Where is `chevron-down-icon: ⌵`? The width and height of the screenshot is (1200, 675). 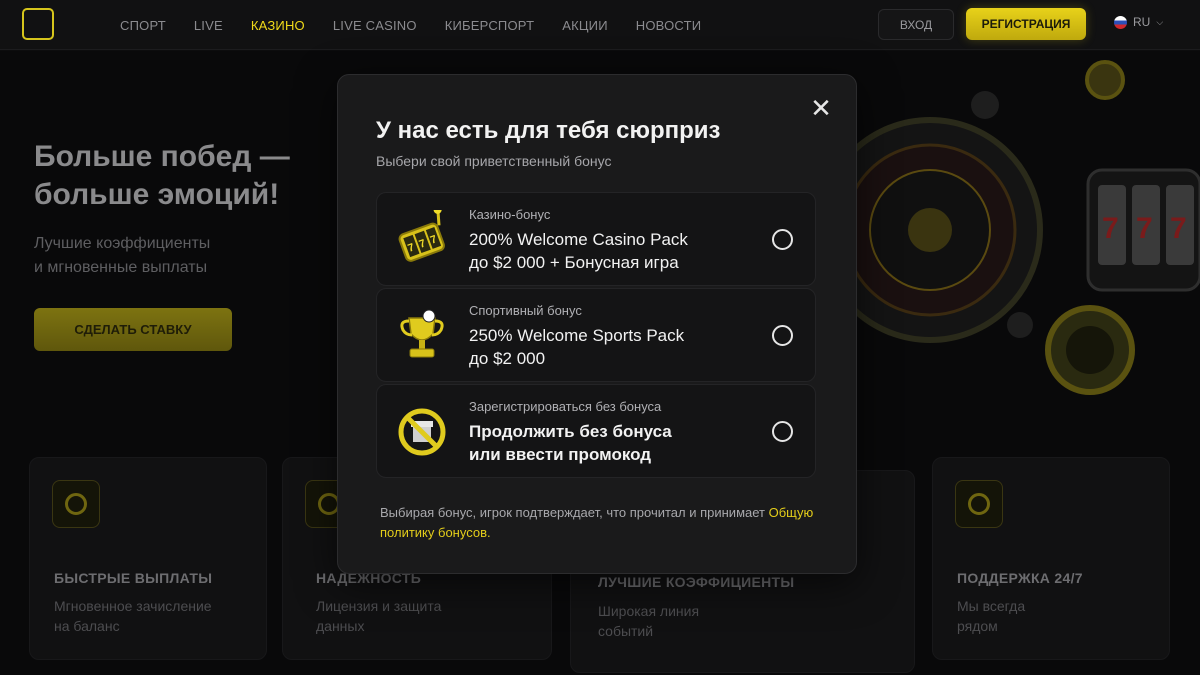
chevron-down-icon: ⌵ is located at coordinates (1160, 21).